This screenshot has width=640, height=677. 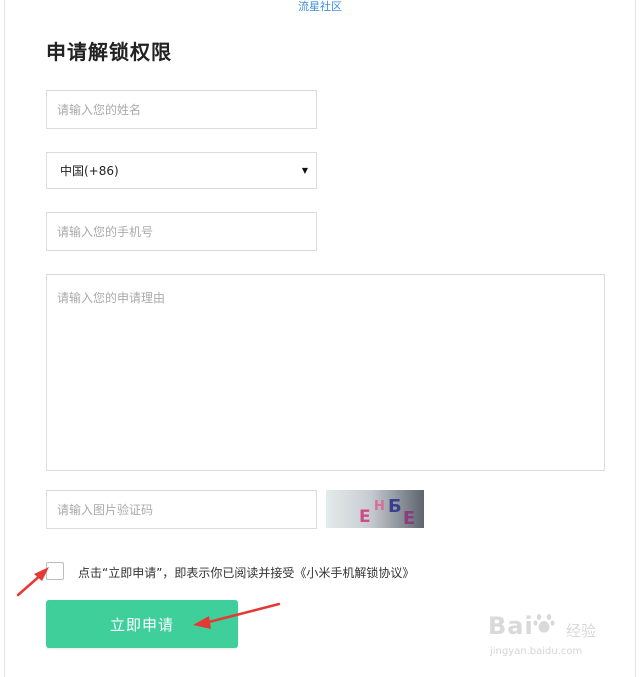 What do you see at coordinates (246, 573) in the screenshot?
I see `agreement-text: 点击“立即申请”，即表示你已阅读并接受《小米手机解锁协议》` at bounding box center [246, 573].